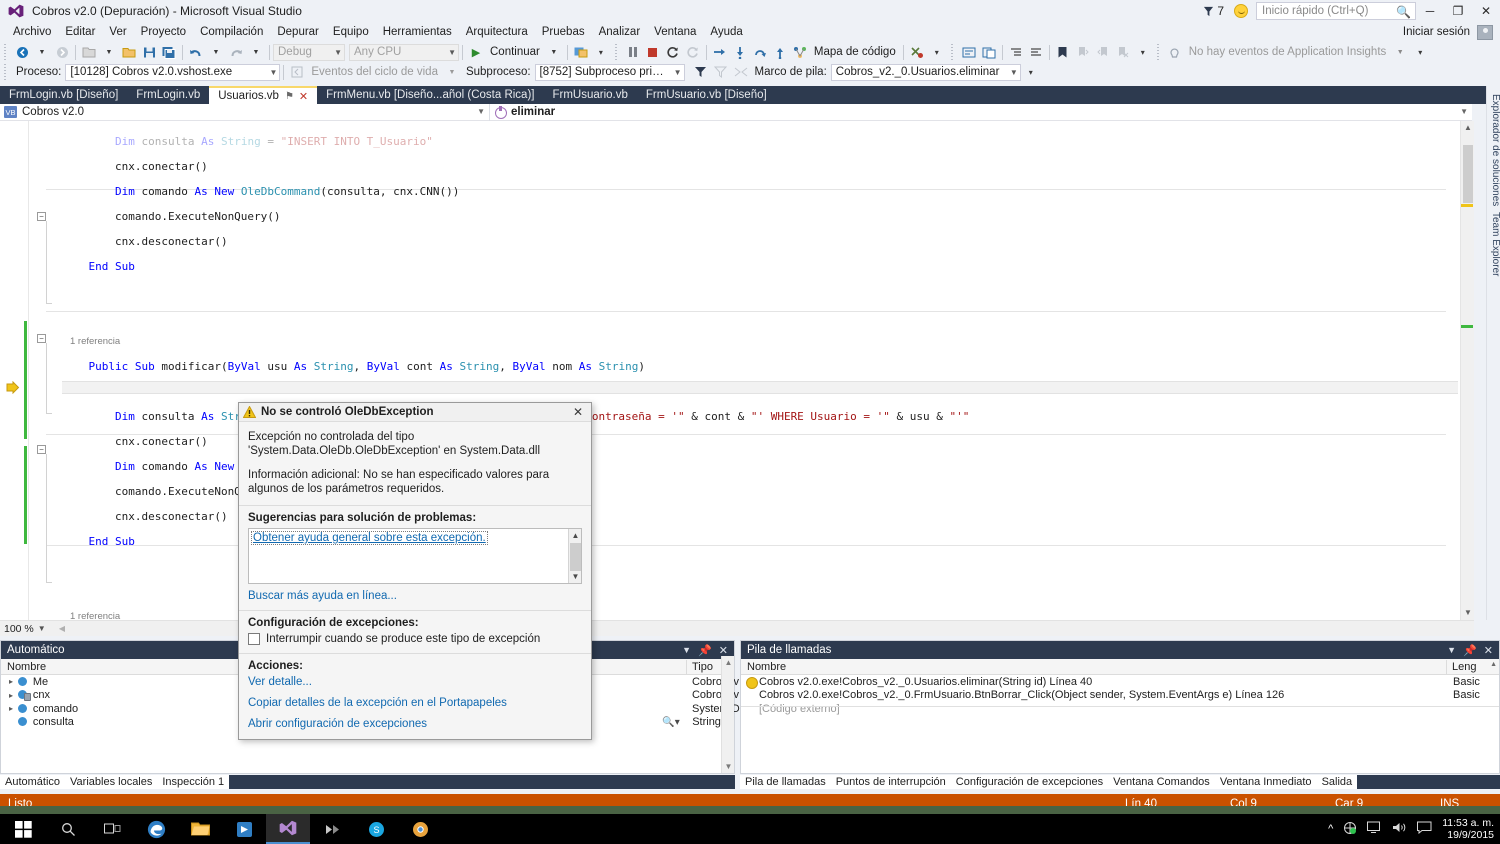 The height and width of the screenshot is (844, 1500). Describe the element at coordinates (706, 95) in the screenshot. I see `tab-frmusuario-design: FrmUsuario.vb [Diseño]` at that location.